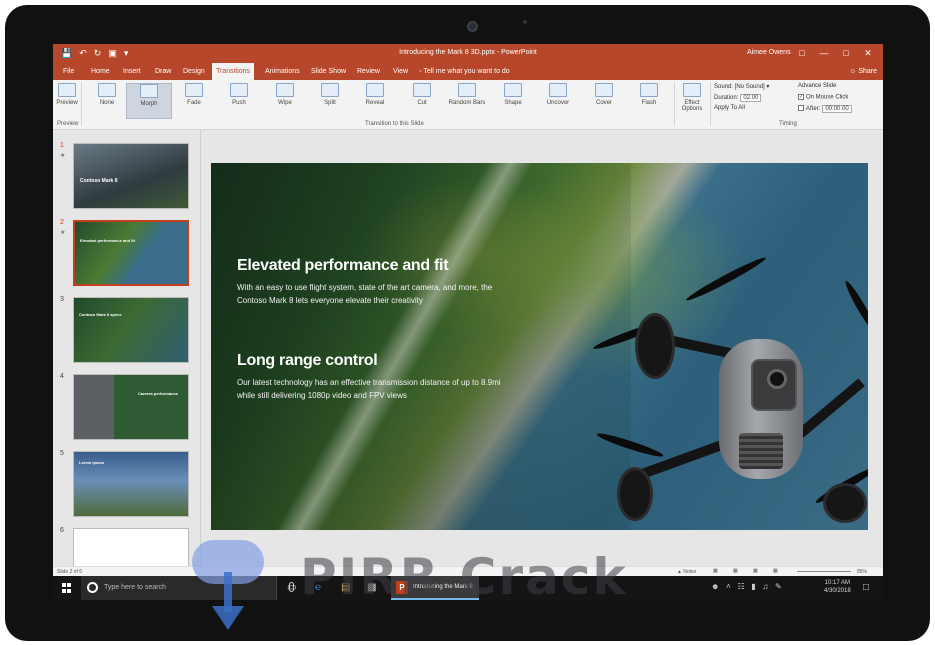 Image resolution: width=935 pixels, height=645 pixels. Describe the element at coordinates (229, 586) in the screenshot. I see `watermark-logo` at that location.